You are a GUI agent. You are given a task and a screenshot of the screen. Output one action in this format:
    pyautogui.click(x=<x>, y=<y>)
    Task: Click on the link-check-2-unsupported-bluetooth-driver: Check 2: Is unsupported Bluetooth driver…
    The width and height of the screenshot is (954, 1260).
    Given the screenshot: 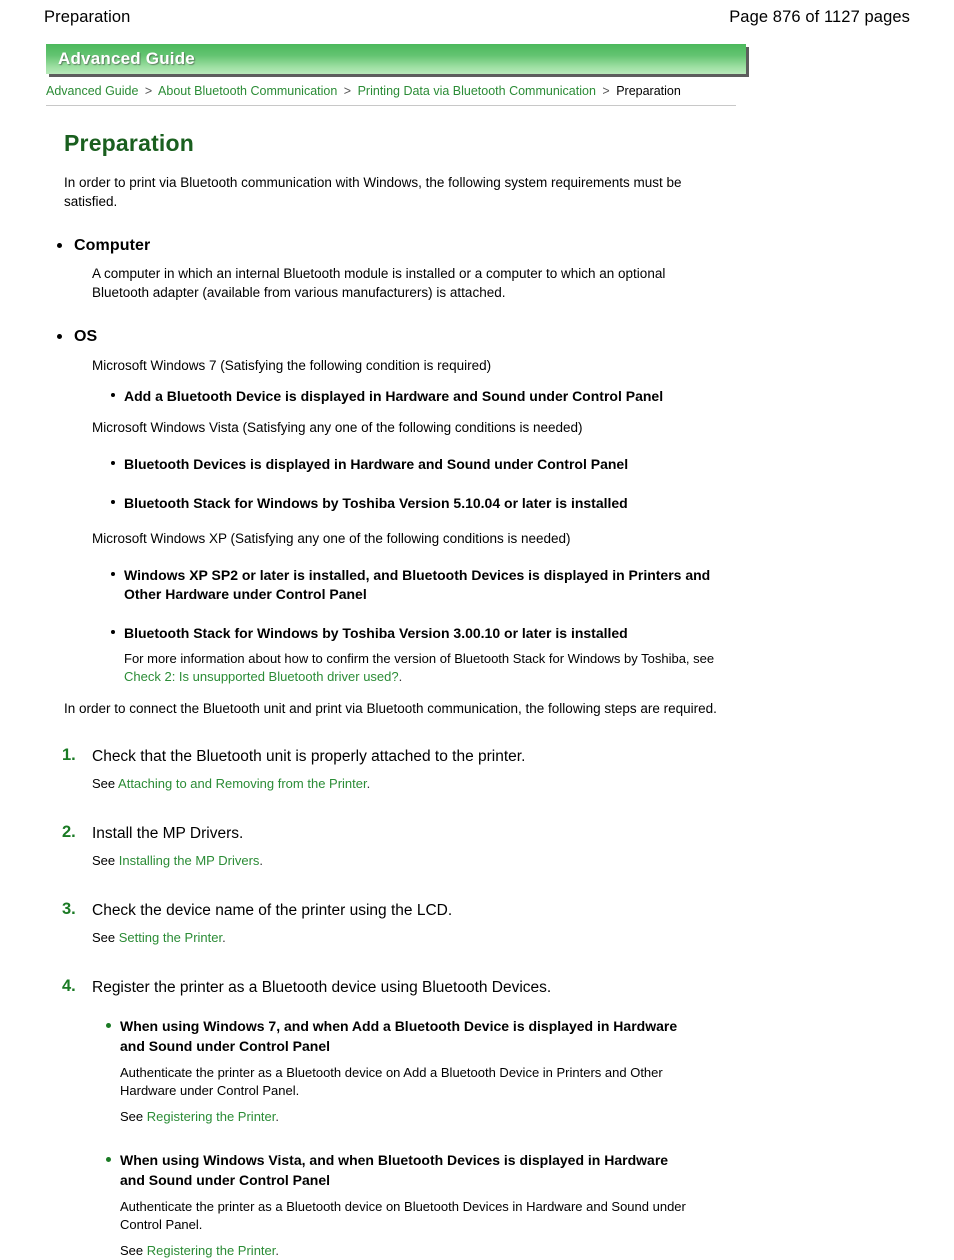 What is the action you would take?
    pyautogui.click(x=261, y=676)
    